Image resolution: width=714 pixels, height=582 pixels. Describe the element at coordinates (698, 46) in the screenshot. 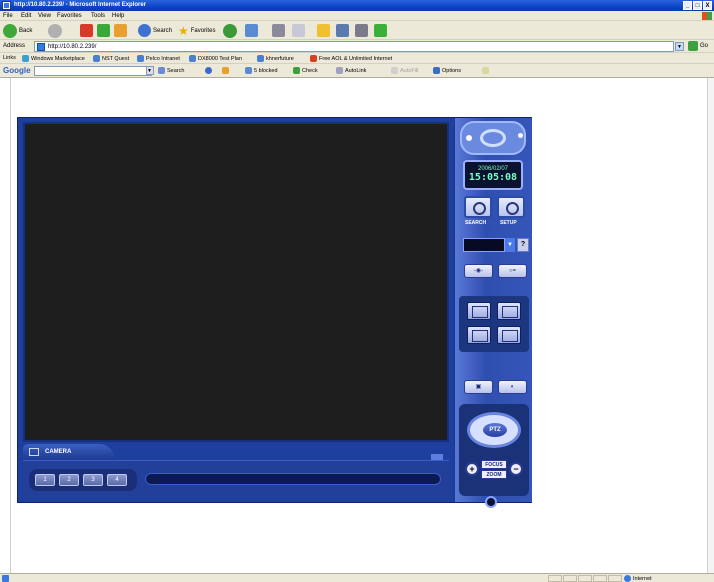

I see `go-button: Go` at that location.